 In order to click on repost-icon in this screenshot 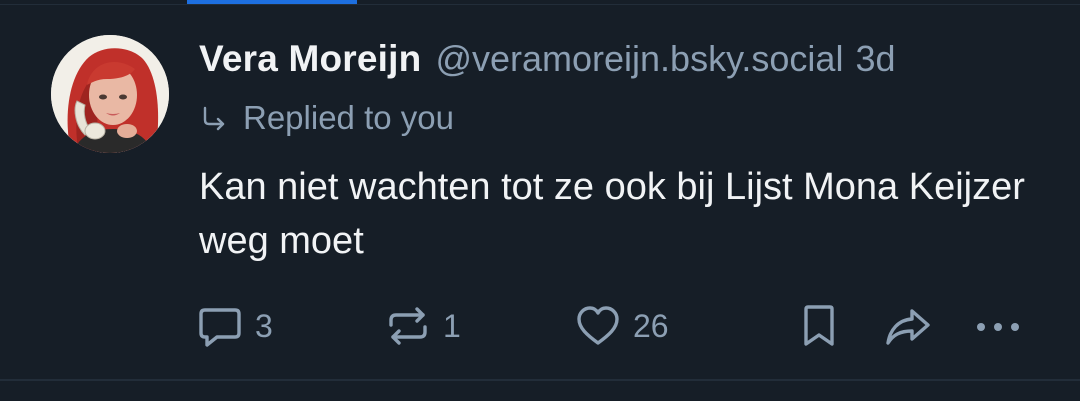, I will do `click(408, 326)`.